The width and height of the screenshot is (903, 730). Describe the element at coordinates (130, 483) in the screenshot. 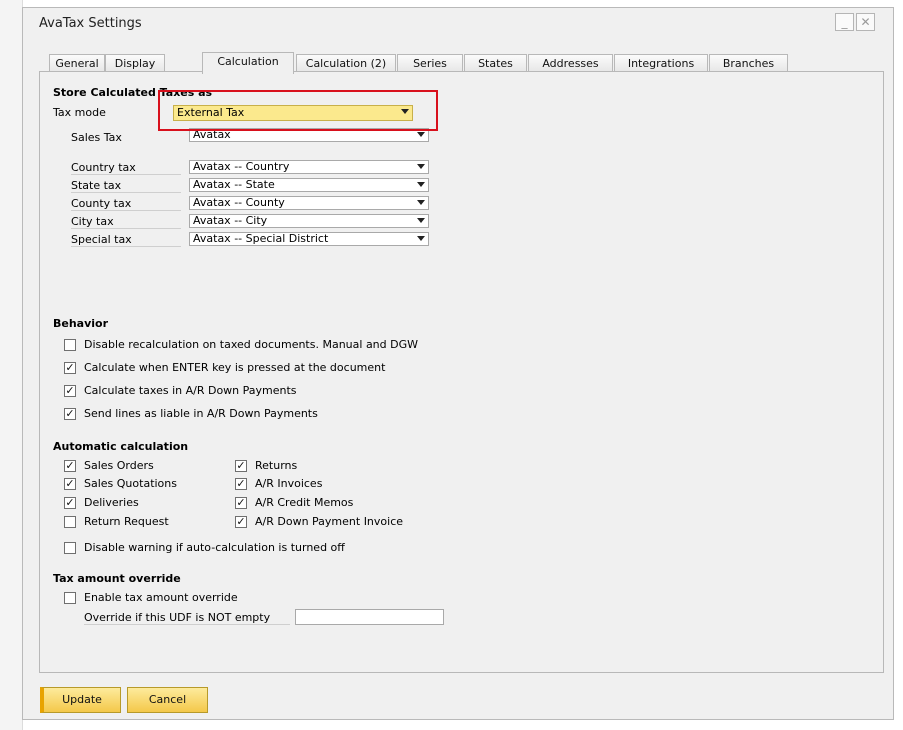

I see `sales-quotations-label: Sales Quotations` at that location.